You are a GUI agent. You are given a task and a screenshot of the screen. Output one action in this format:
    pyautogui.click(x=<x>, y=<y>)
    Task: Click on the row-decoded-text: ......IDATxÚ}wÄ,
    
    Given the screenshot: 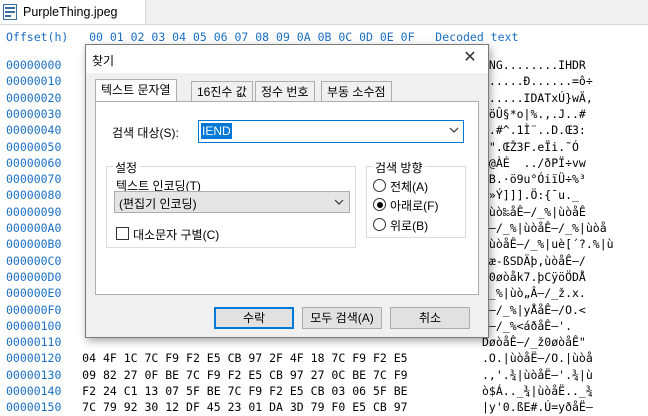 What is the action you would take?
    pyautogui.click(x=537, y=98)
    